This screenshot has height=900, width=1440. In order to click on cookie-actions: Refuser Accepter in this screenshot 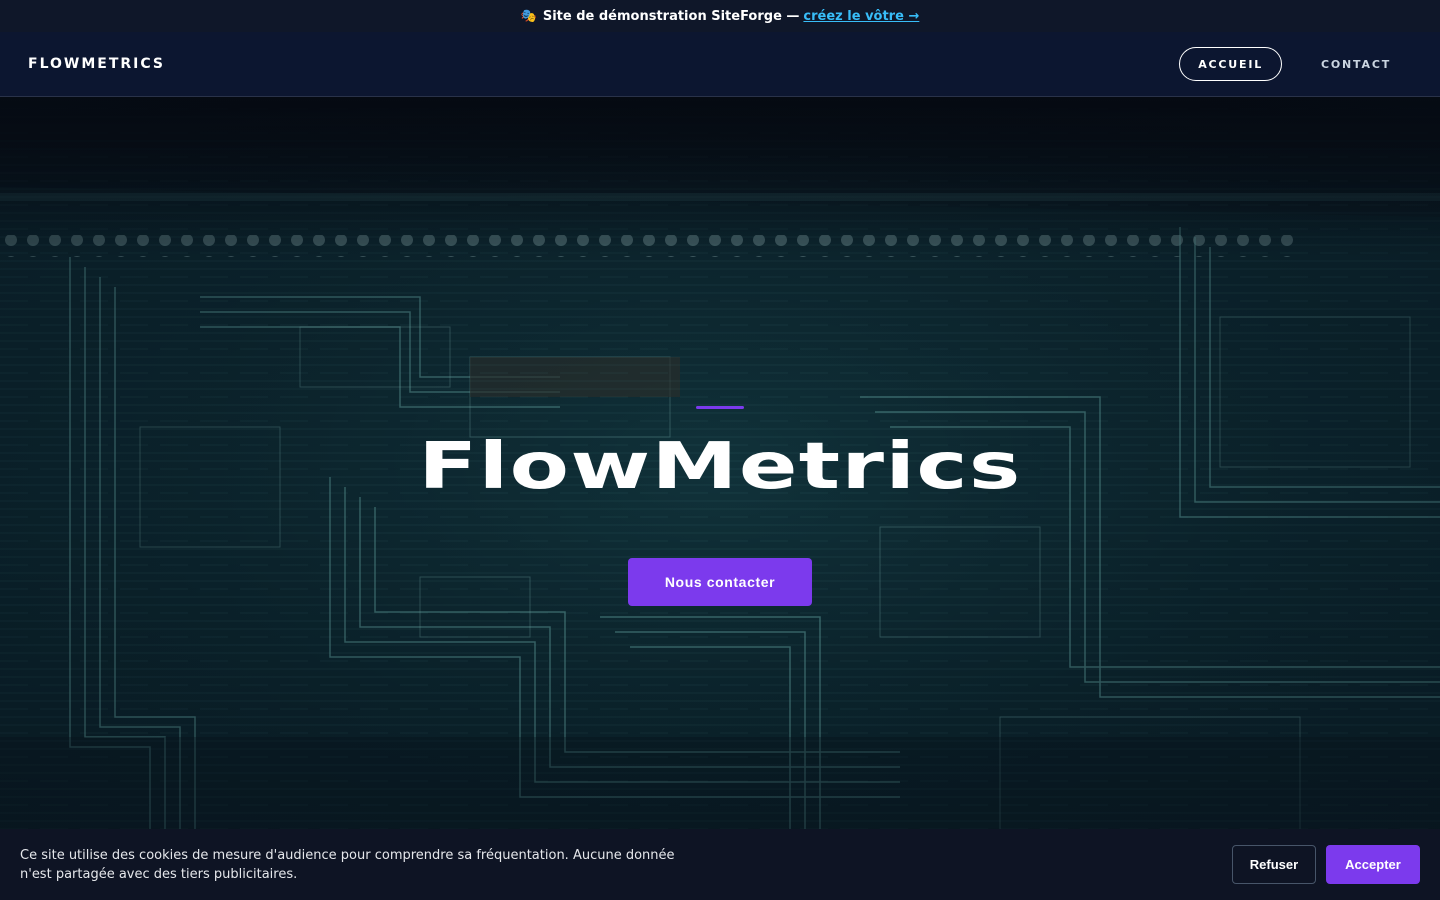, I will do `click(1326, 864)`.